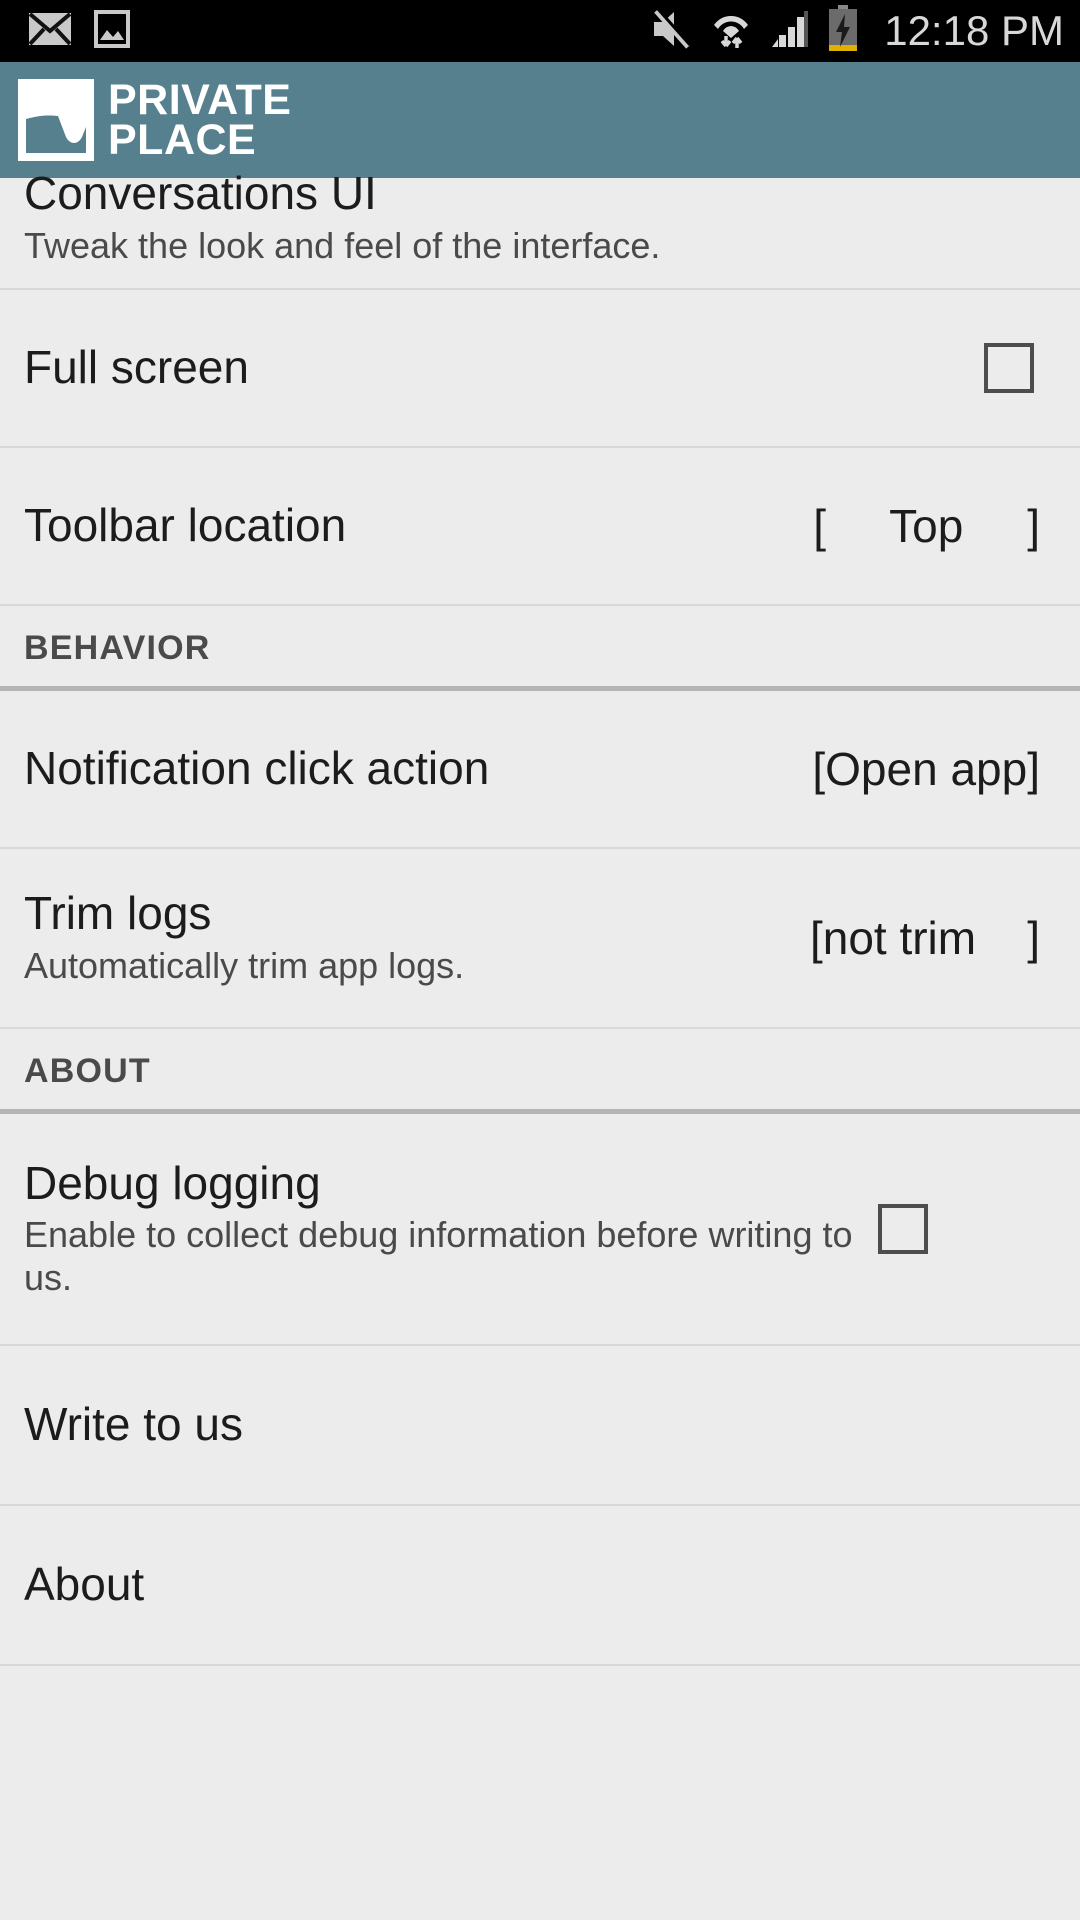 The height and width of the screenshot is (1920, 1080). I want to click on row-title: Full screen, so click(136, 367).